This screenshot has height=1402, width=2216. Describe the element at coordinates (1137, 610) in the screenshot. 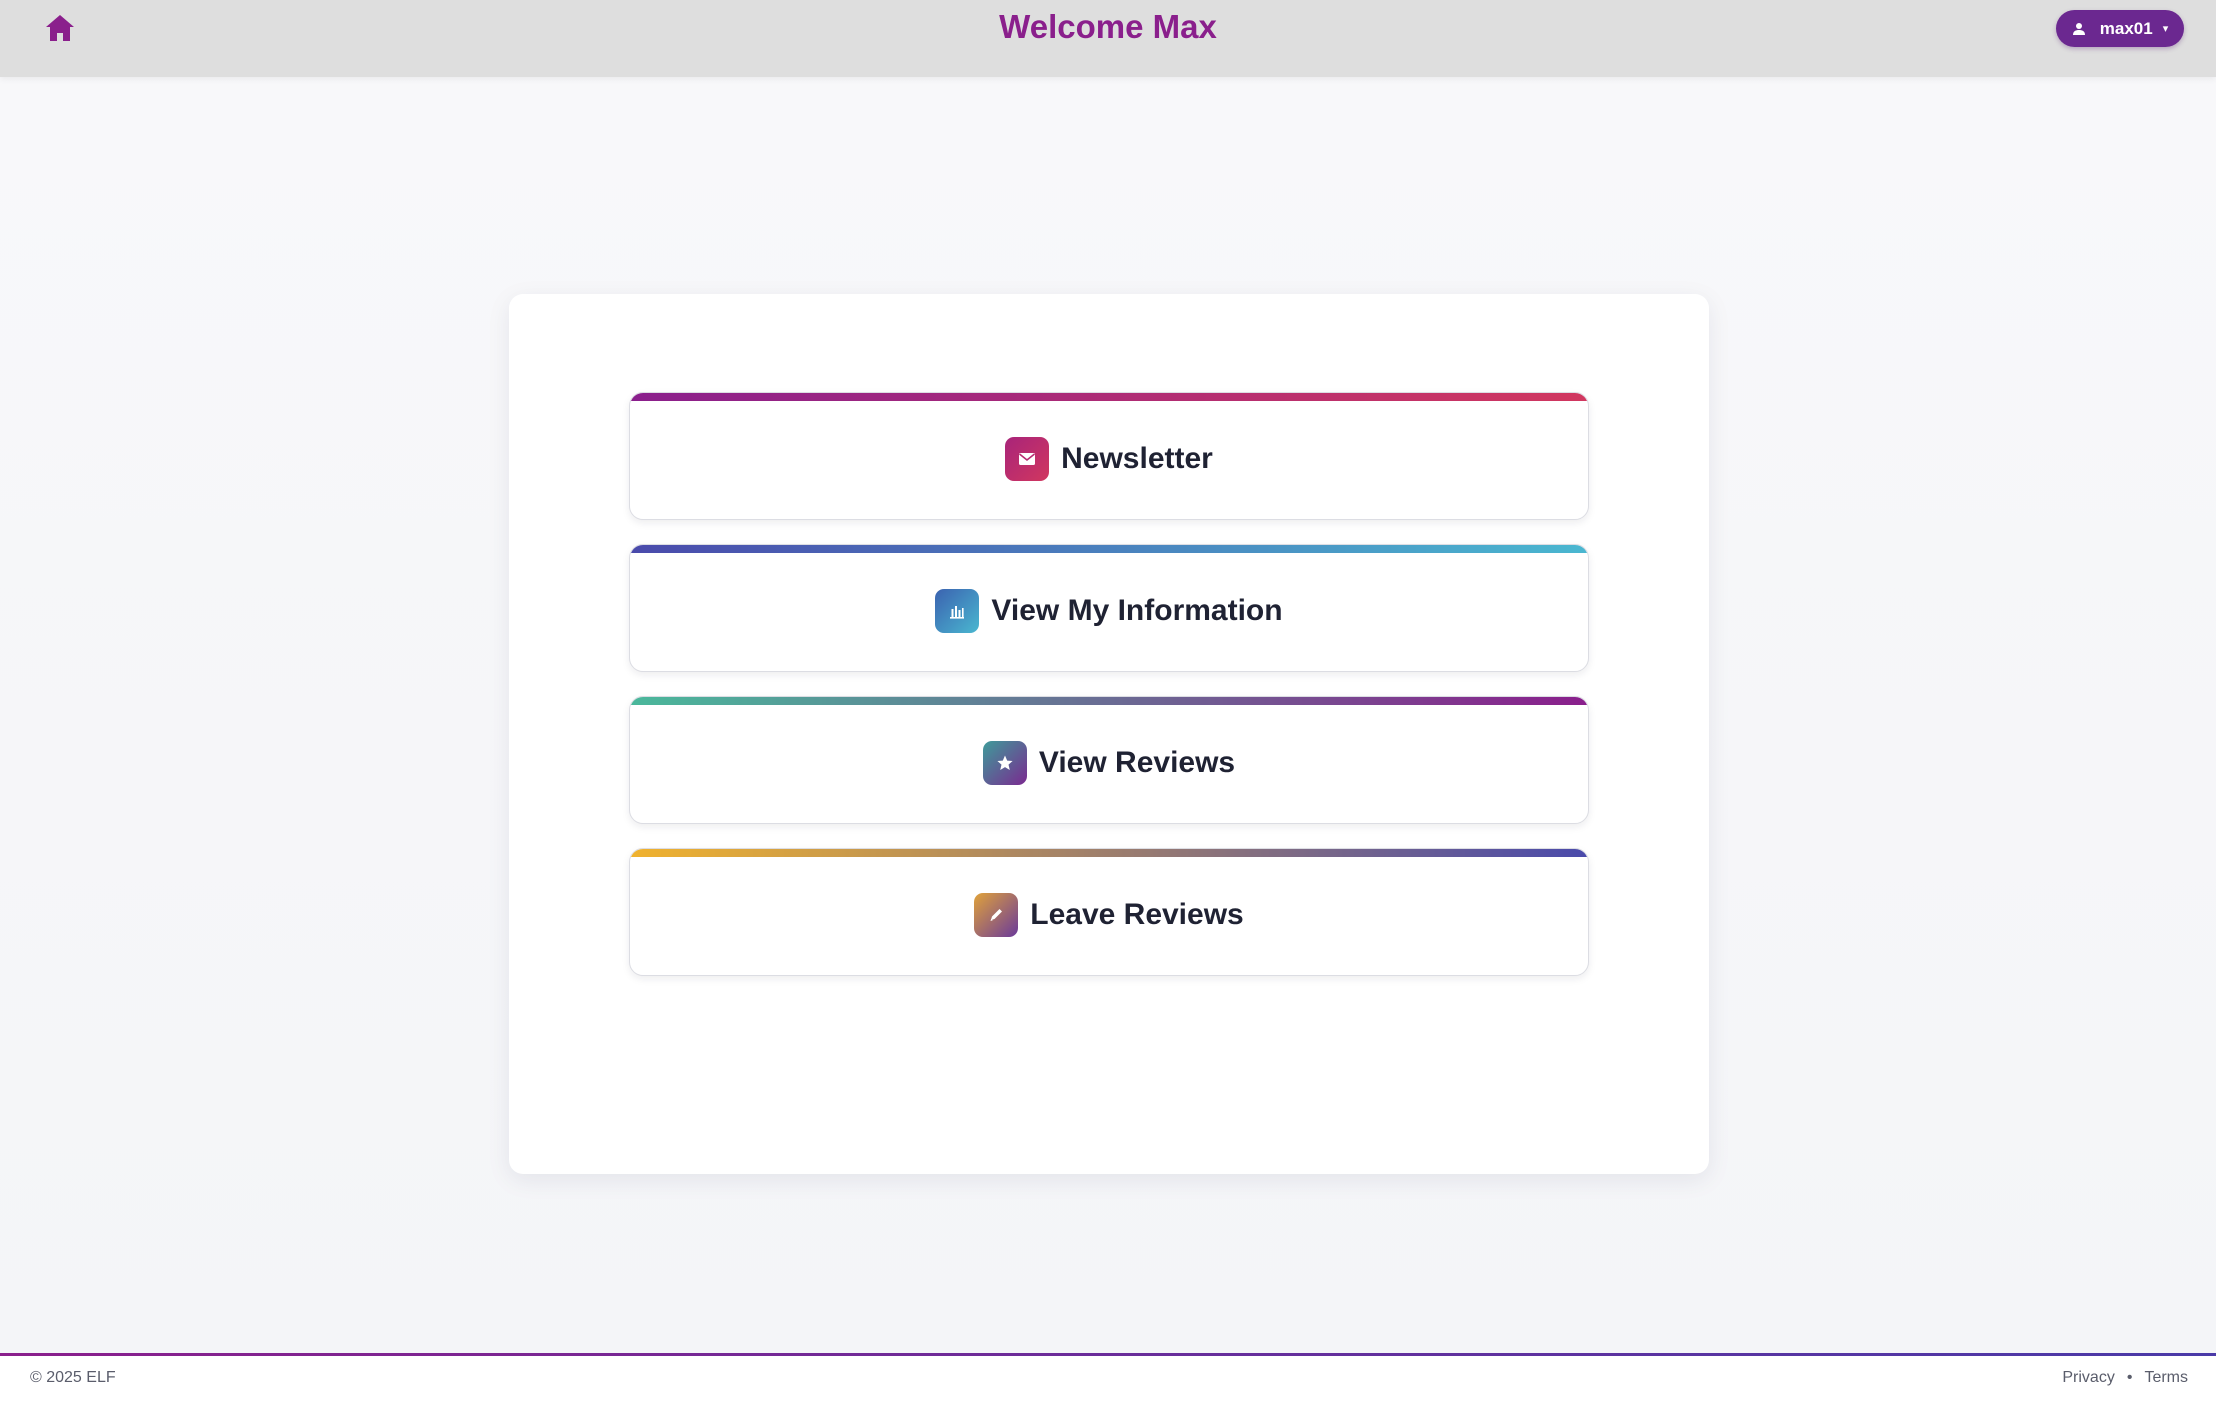

I see `view-my-information-label: View My Information` at that location.